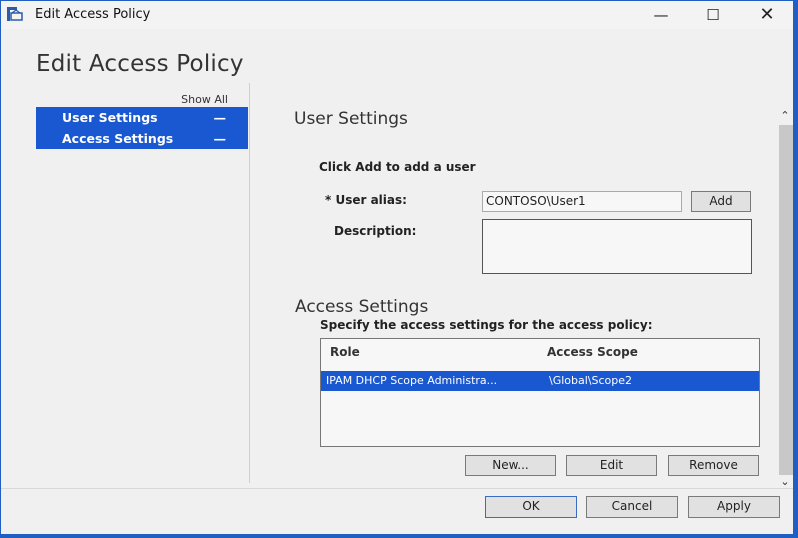 This screenshot has width=798, height=538. I want to click on nav-items: User Settings — Access Settings —, so click(142, 128).